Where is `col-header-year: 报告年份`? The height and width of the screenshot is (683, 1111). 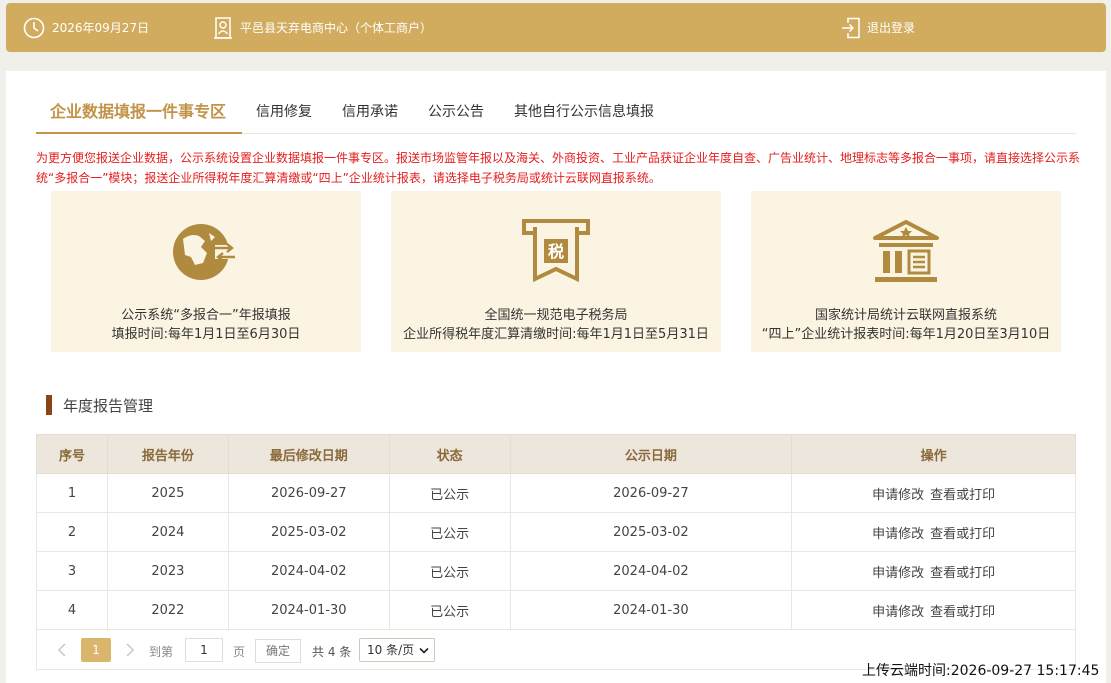
col-header-year: 报告年份 is located at coordinates (167, 454).